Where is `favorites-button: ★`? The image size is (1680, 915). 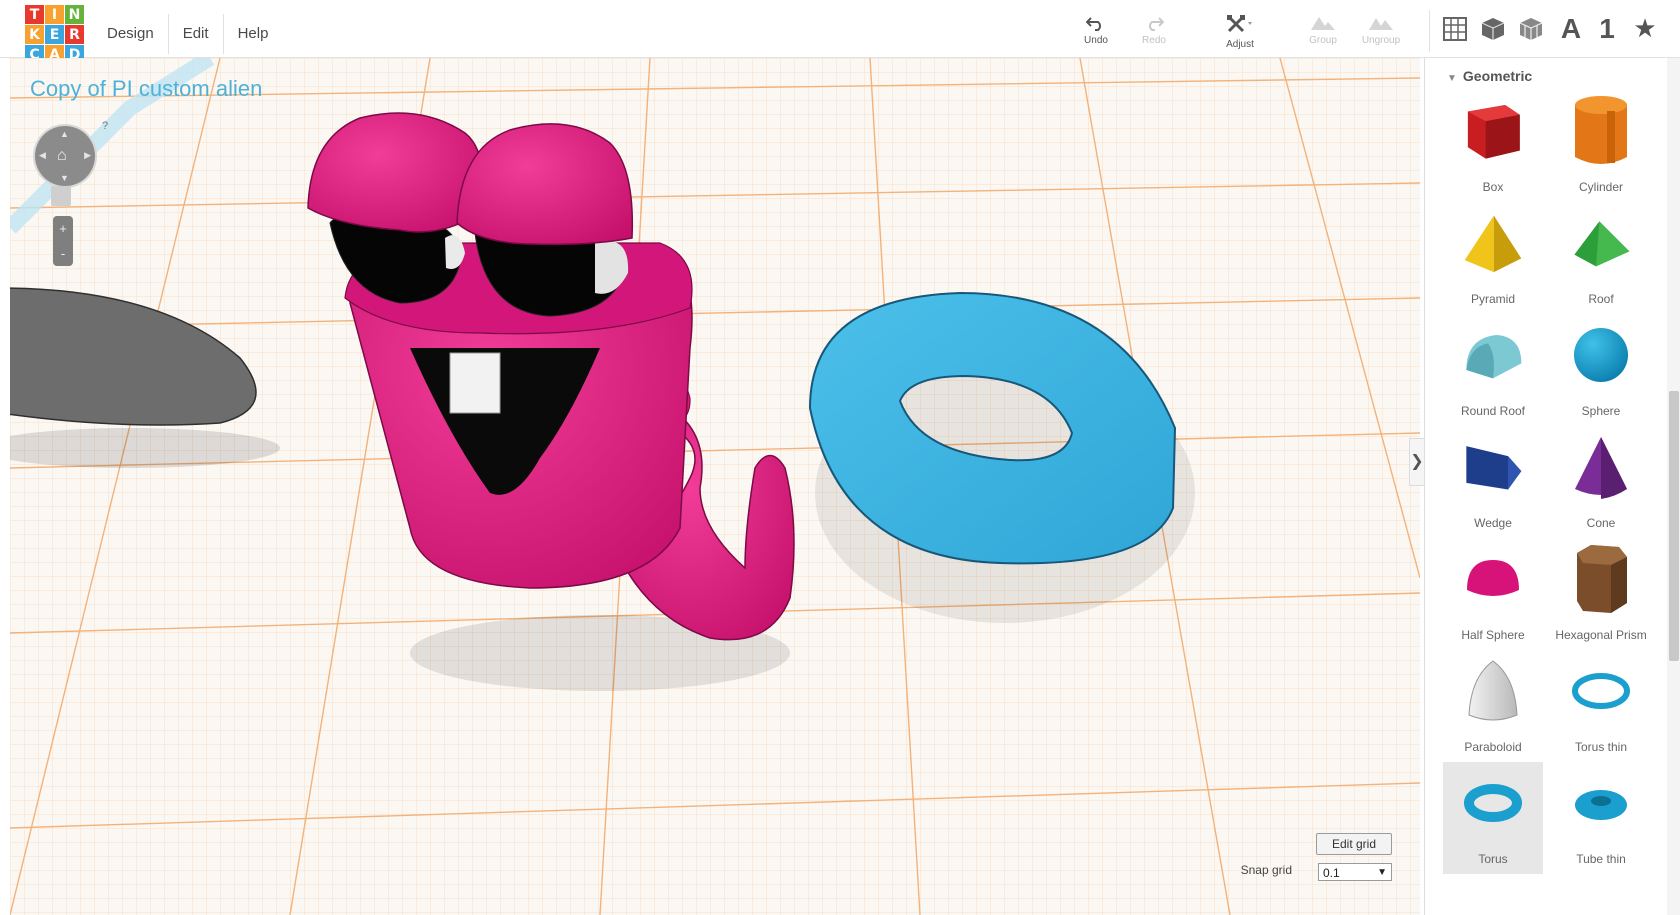 favorites-button: ★ is located at coordinates (1645, 29).